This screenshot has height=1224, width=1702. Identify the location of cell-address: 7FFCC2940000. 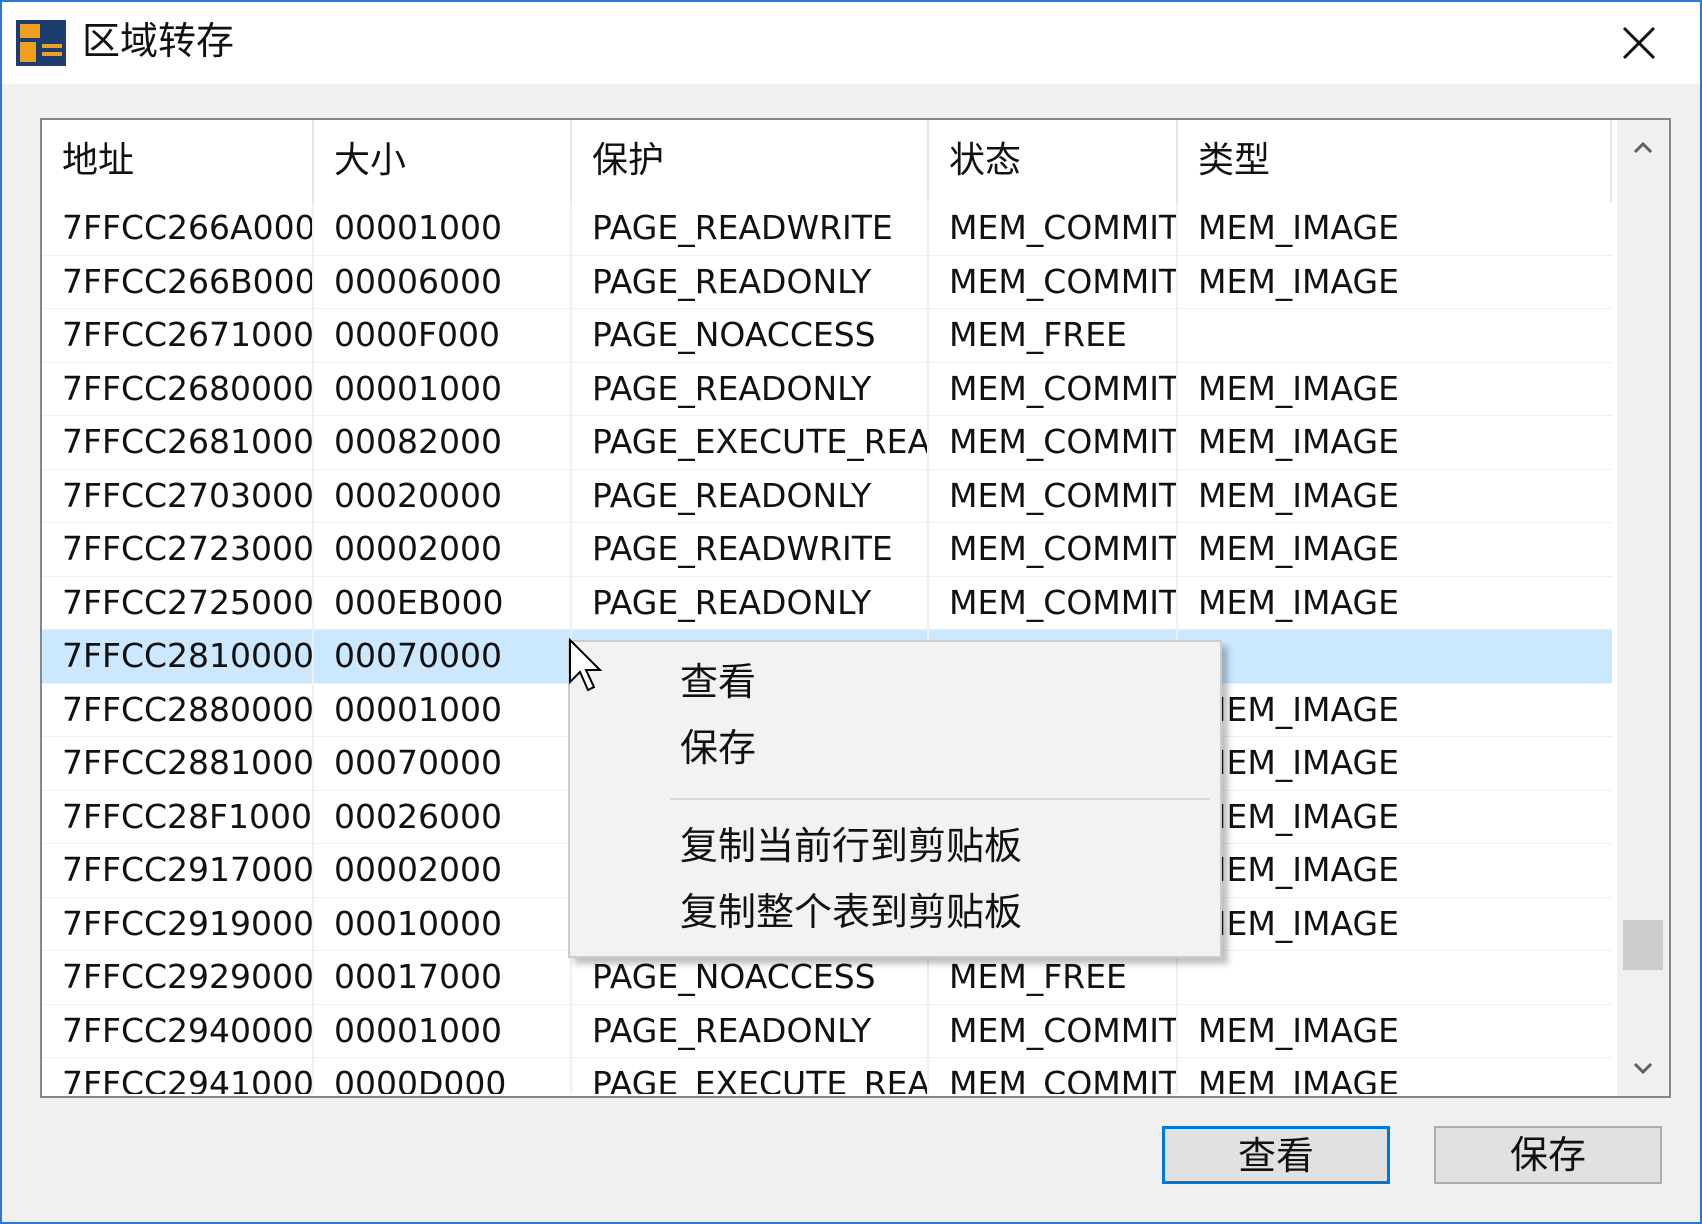
(188, 1030).